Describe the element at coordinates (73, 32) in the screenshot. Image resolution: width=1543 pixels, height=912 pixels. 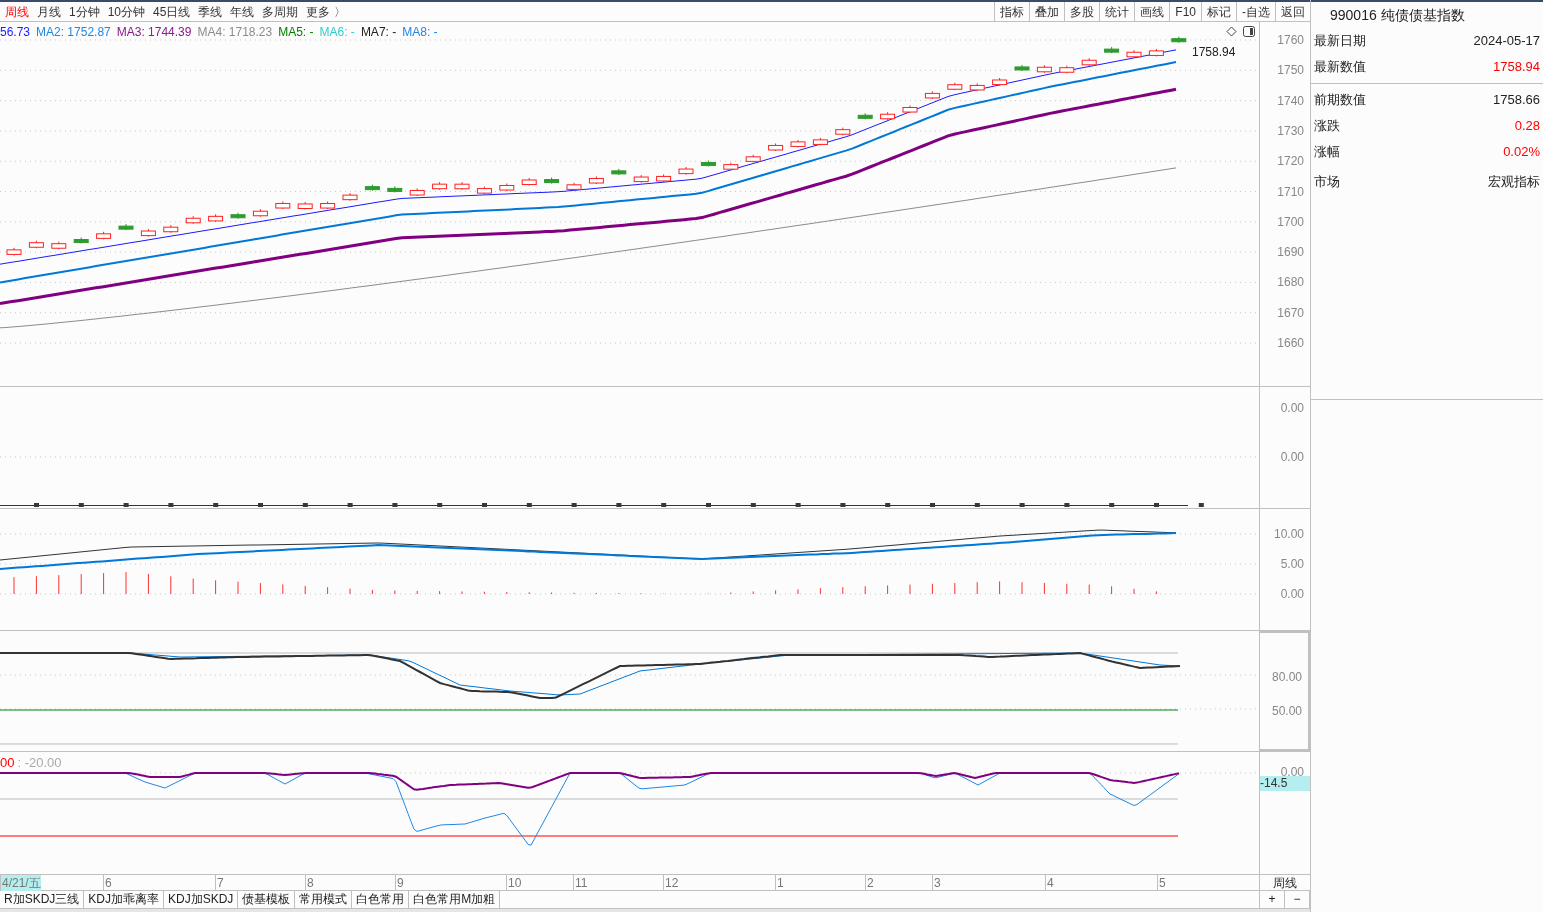
I see `ma-legend: MA2: 1752.87` at that location.